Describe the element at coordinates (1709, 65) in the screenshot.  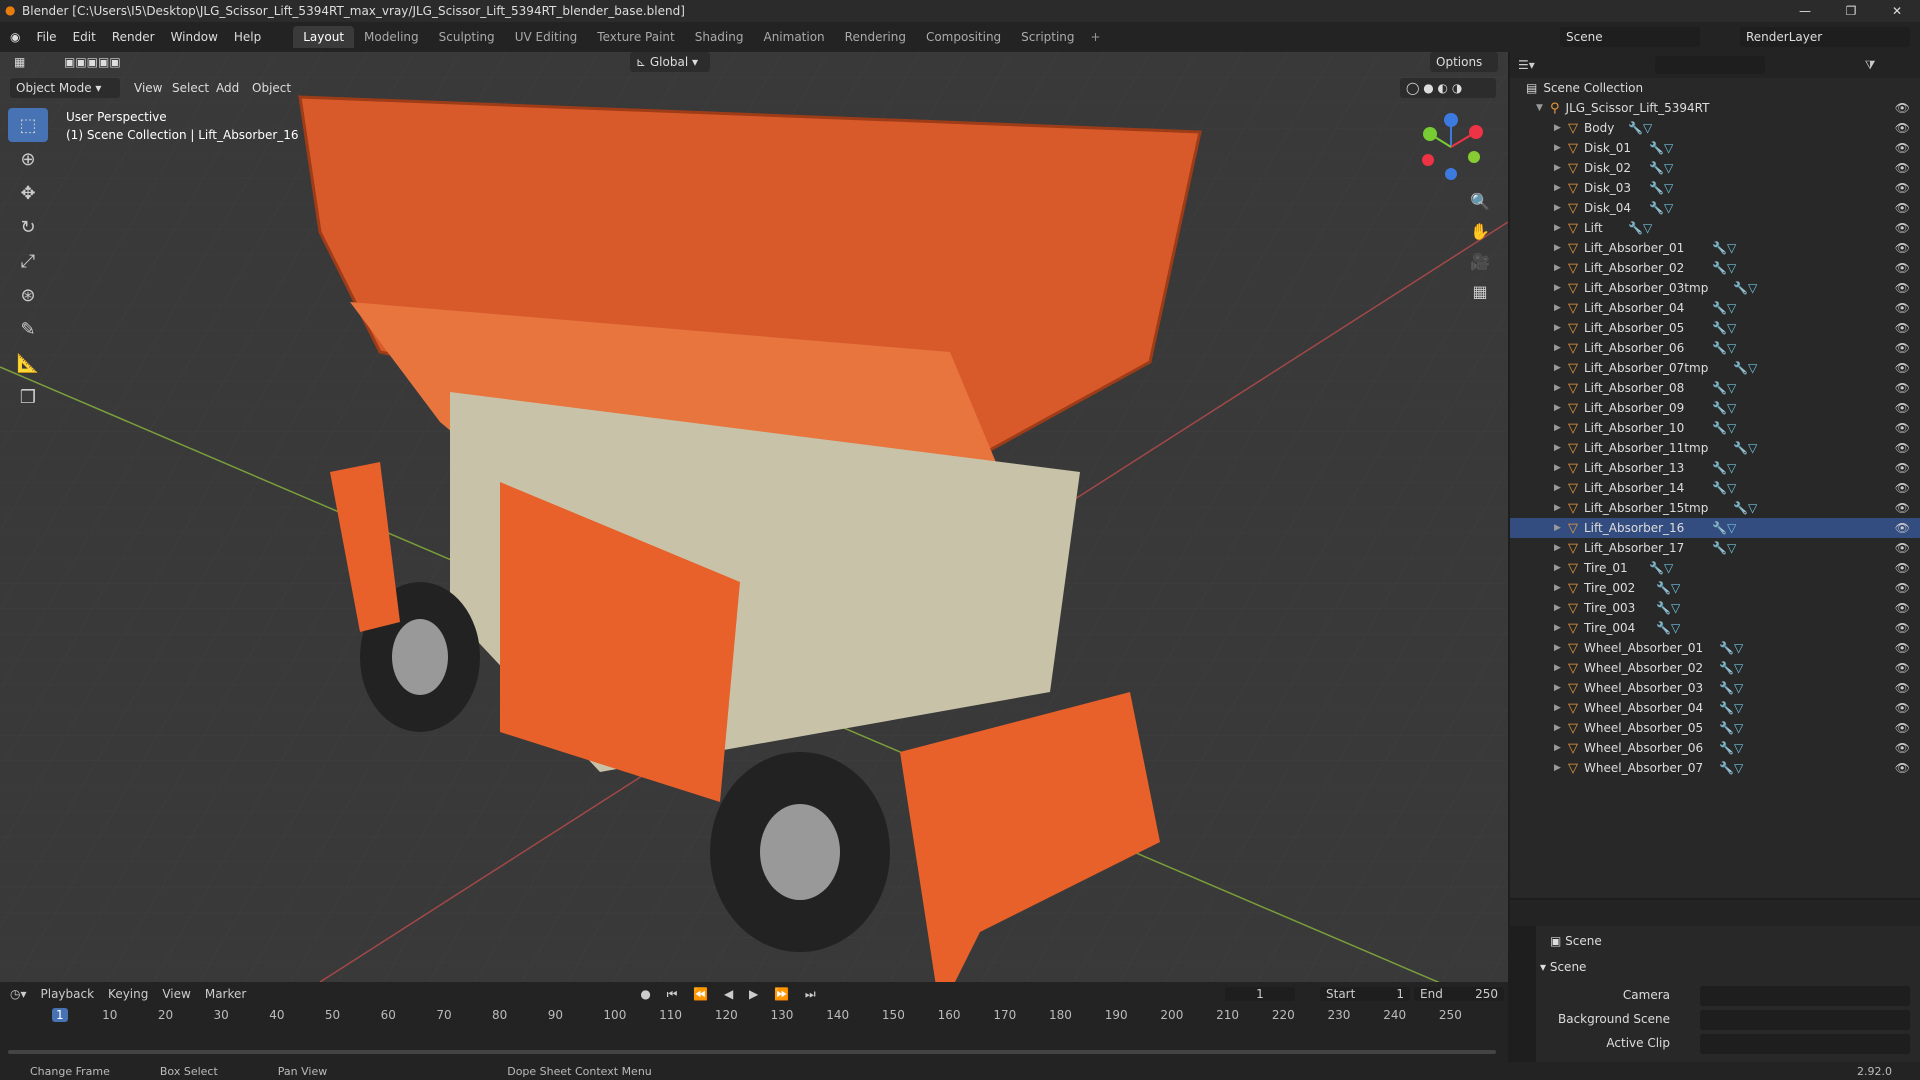
I see `outliner-search-field` at that location.